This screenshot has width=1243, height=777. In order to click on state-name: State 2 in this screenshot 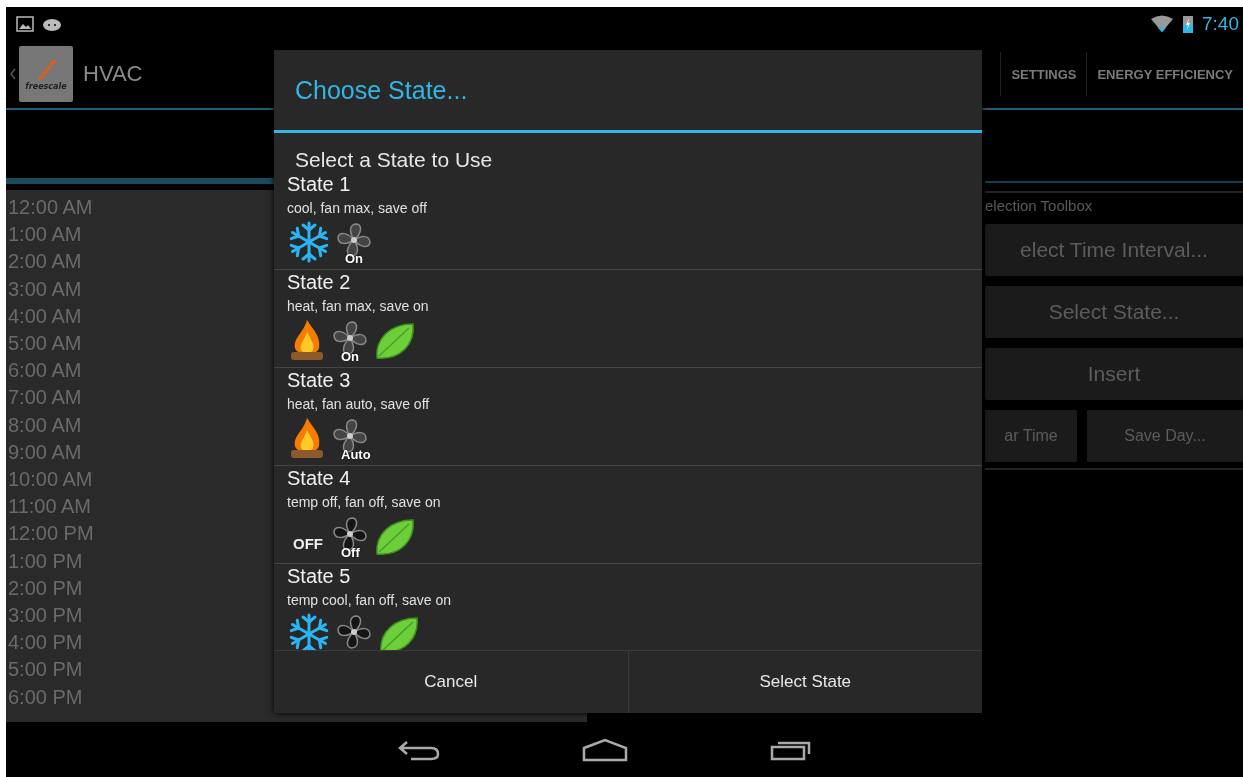, I will do `click(319, 282)`.